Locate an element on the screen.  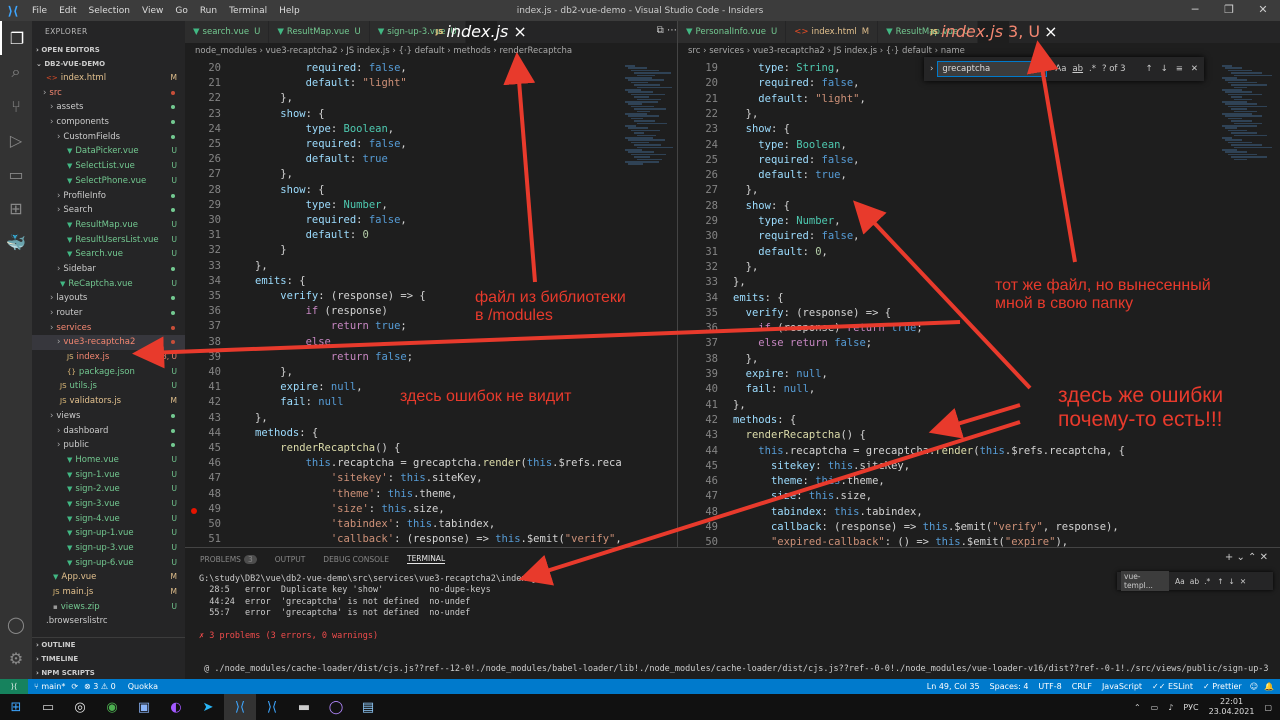
editor-tab: ▼ search.vue U is located at coordinates (227, 32).